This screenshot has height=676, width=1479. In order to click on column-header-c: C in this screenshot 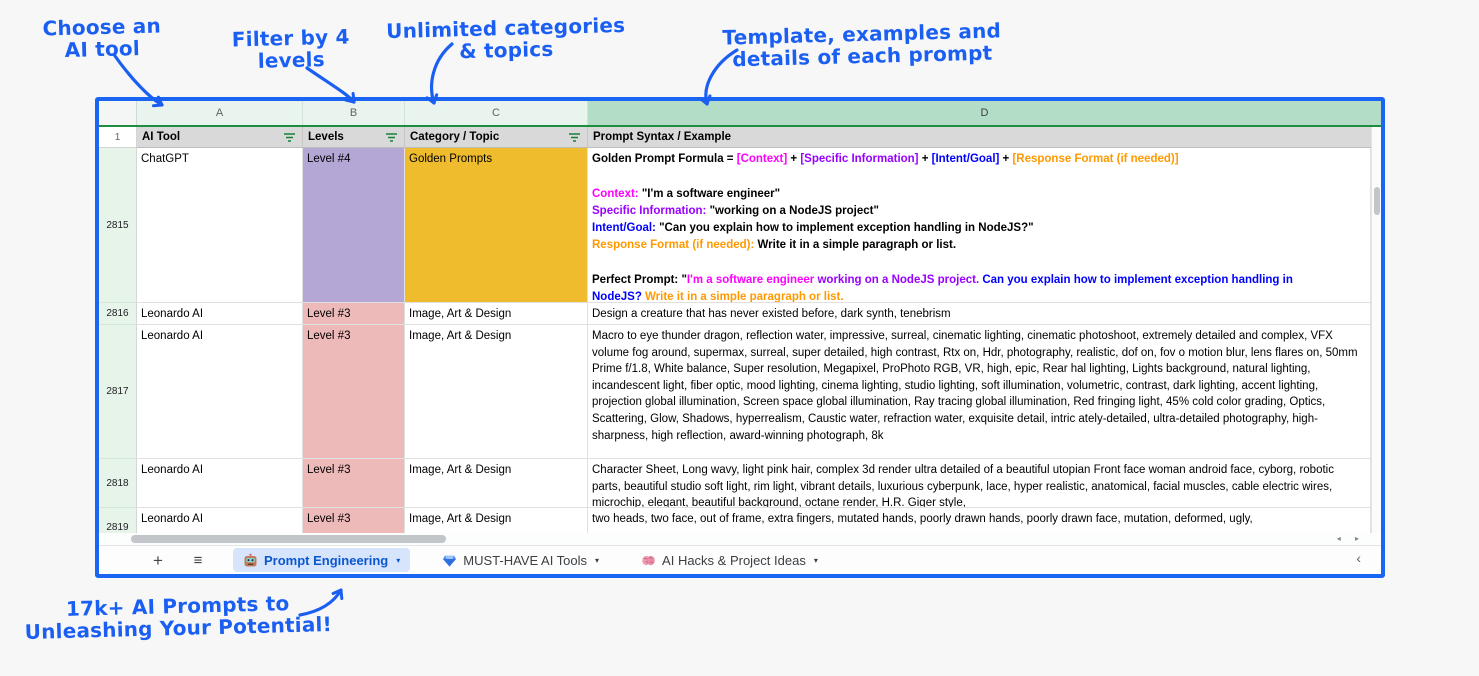, I will do `click(496, 113)`.